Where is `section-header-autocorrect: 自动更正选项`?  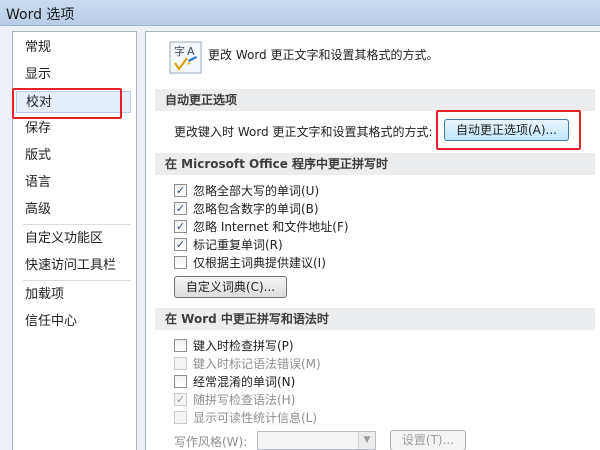 section-header-autocorrect: 自动更正选项 is located at coordinates (375, 100).